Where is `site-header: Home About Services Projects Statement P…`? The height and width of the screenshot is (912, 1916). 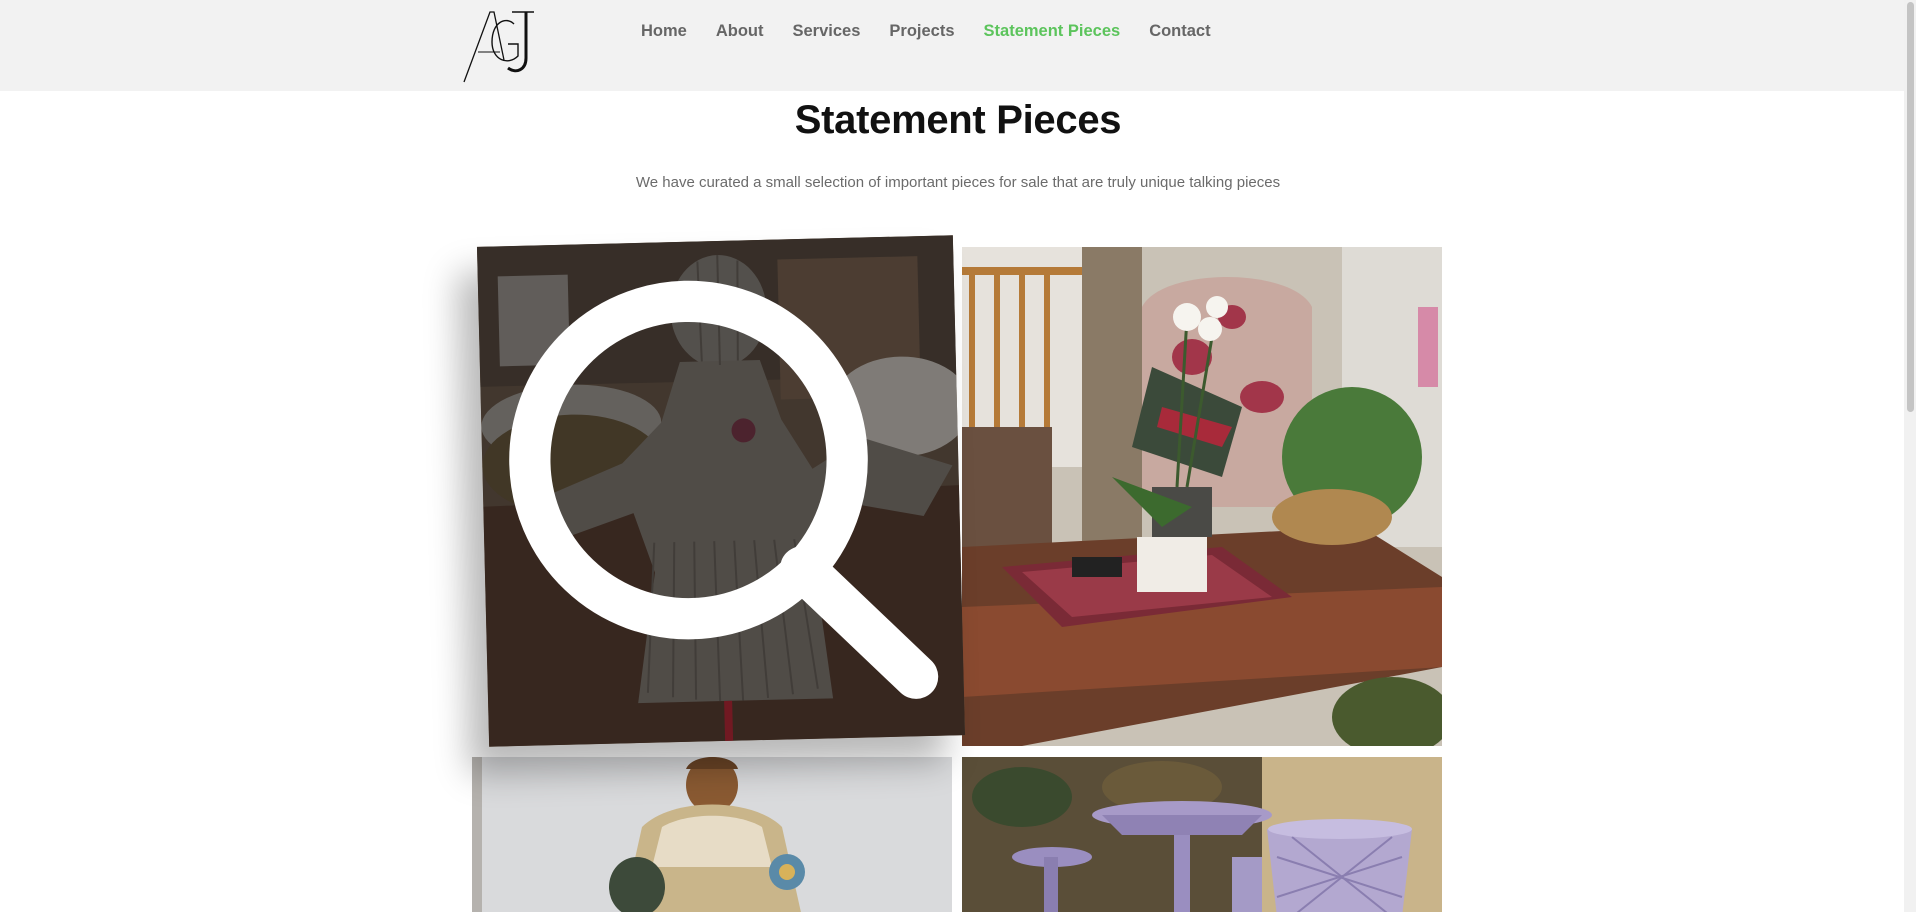
site-header: Home About Services Projects Statement P… is located at coordinates (958, 45).